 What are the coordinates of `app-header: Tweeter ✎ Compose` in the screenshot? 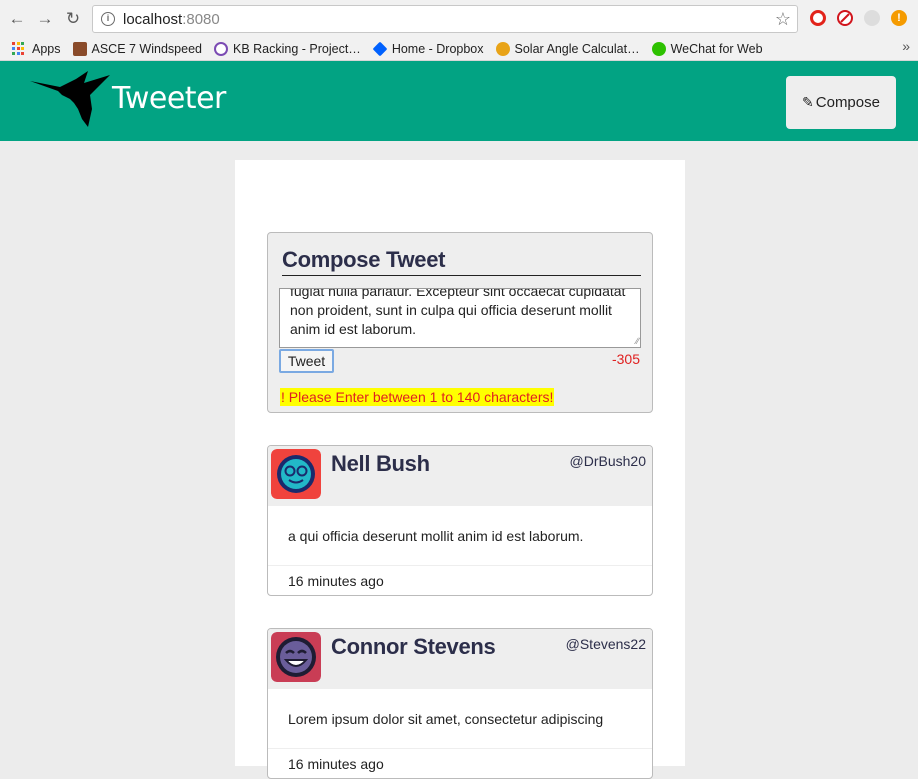 It's located at (459, 101).